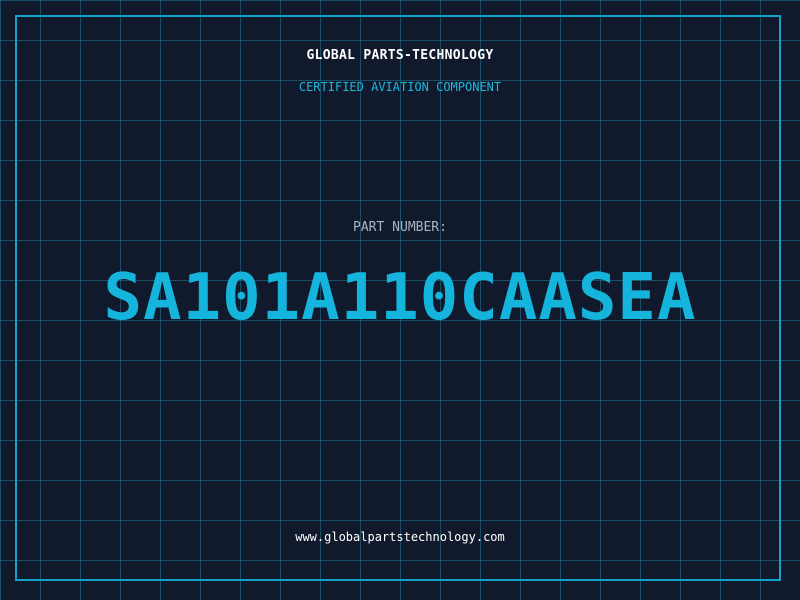 The height and width of the screenshot is (600, 800). Describe the element at coordinates (400, 227) in the screenshot. I see `part-number-label: PART NUMBER:` at that location.